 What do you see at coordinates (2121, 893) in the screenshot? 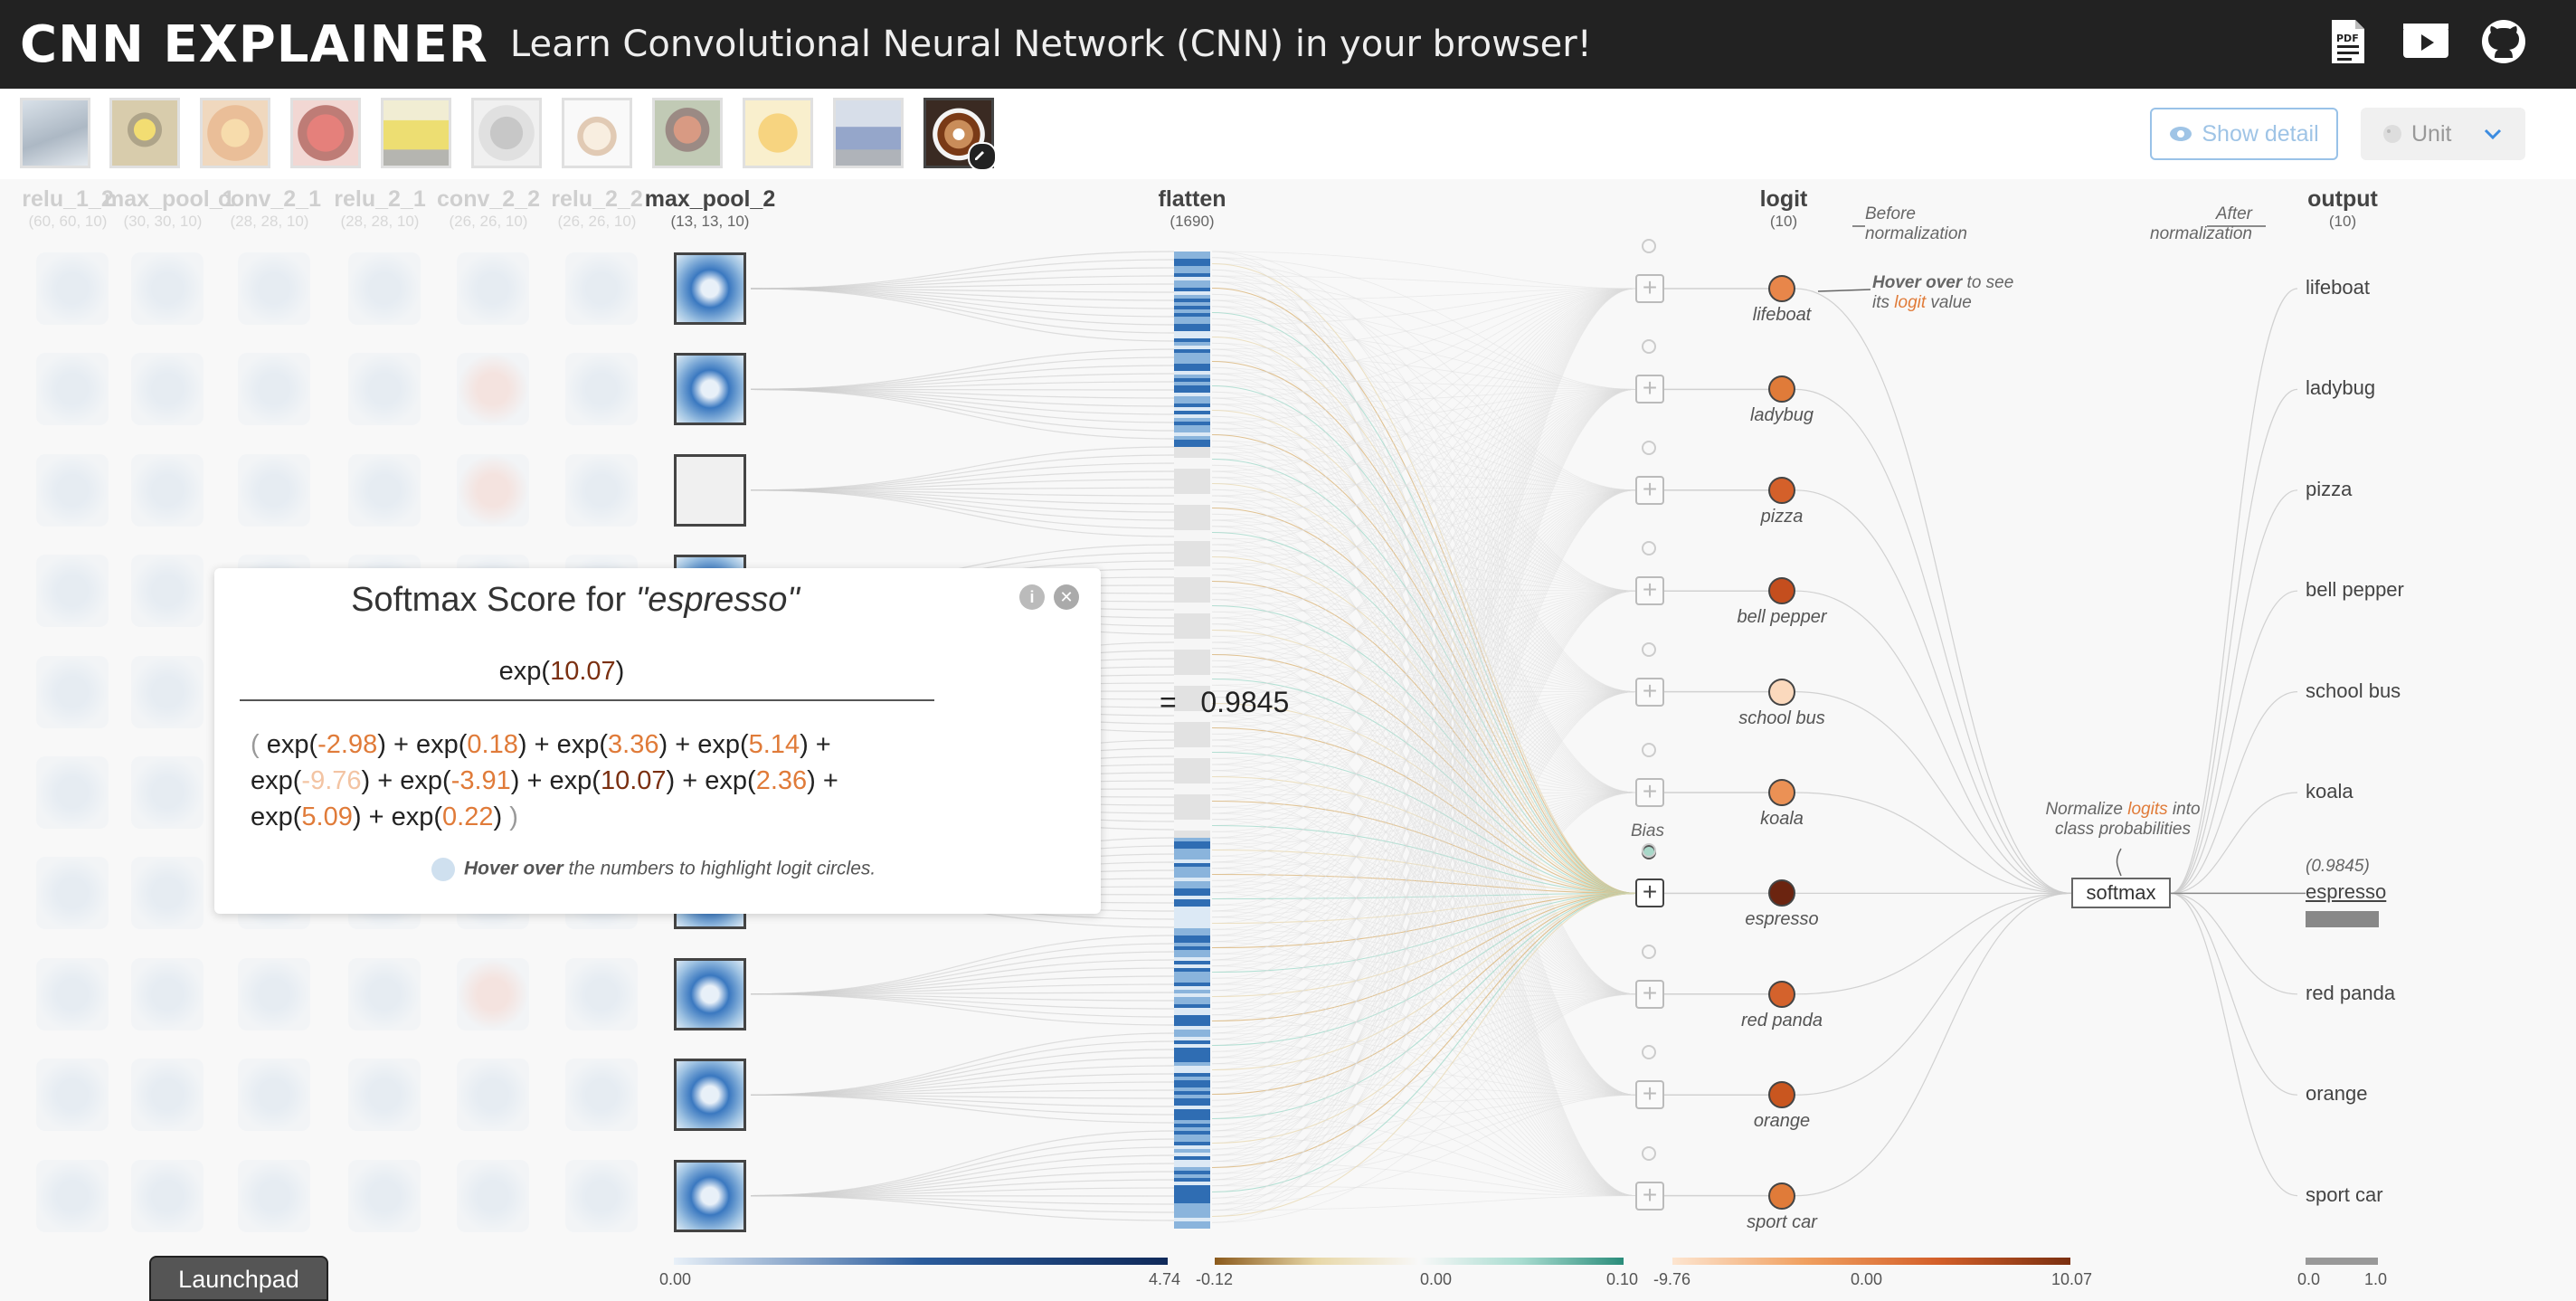
I see `softmax-box: softmax` at bounding box center [2121, 893].